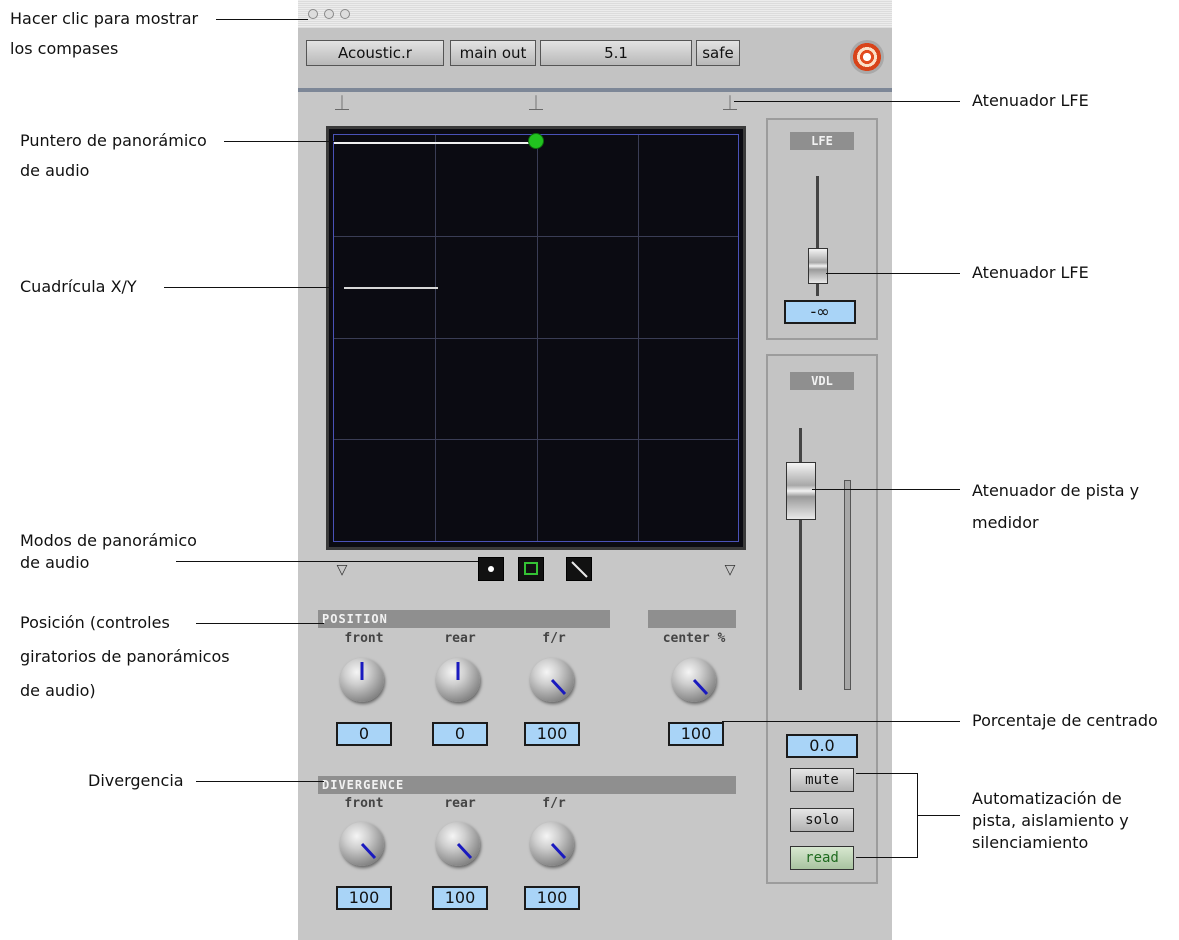 The image size is (1179, 940). What do you see at coordinates (1005, 522) in the screenshot?
I see `callout-track-fader-2: medidor` at bounding box center [1005, 522].